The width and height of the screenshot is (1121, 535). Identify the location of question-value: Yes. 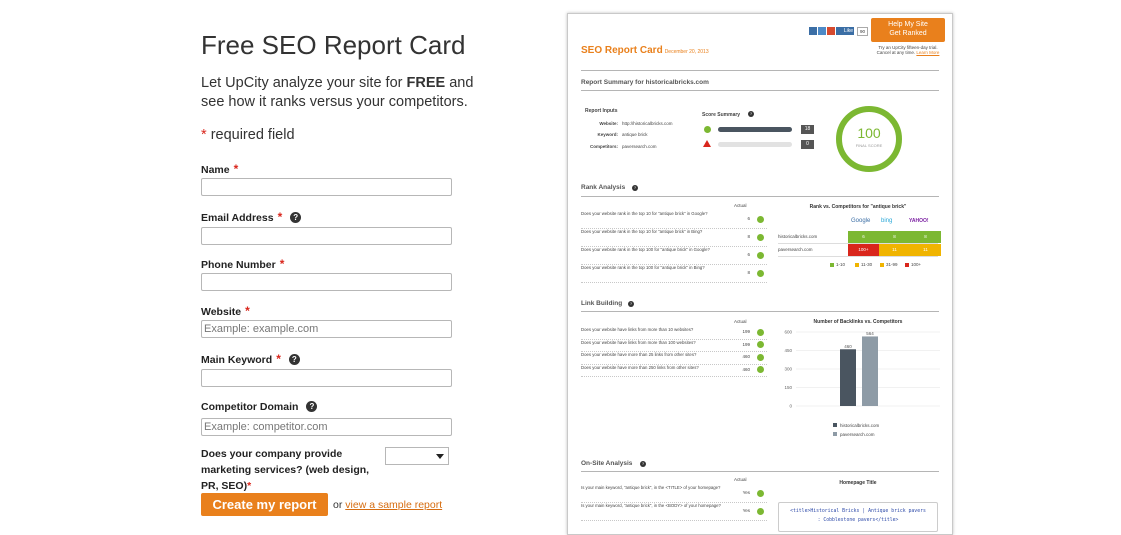
(746, 510).